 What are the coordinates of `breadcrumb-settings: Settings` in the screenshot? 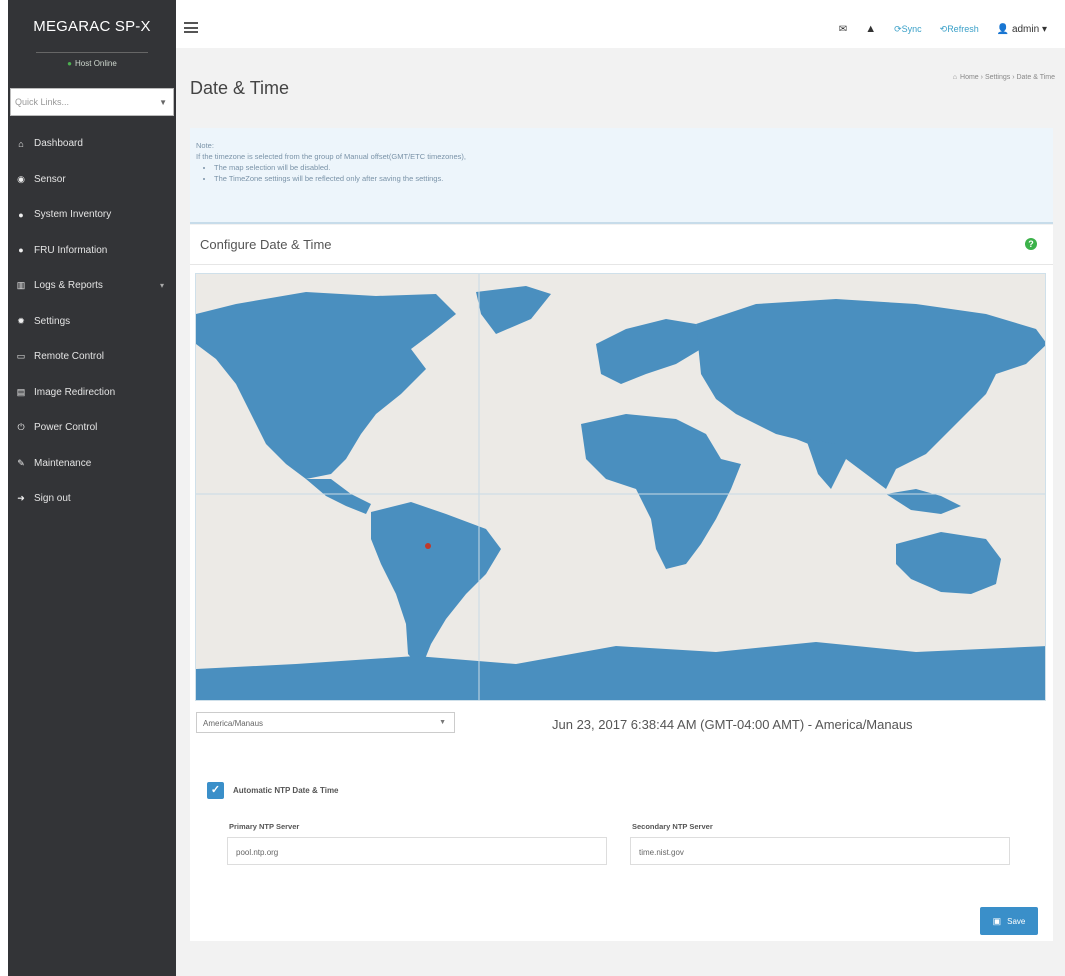 It's located at (997, 77).